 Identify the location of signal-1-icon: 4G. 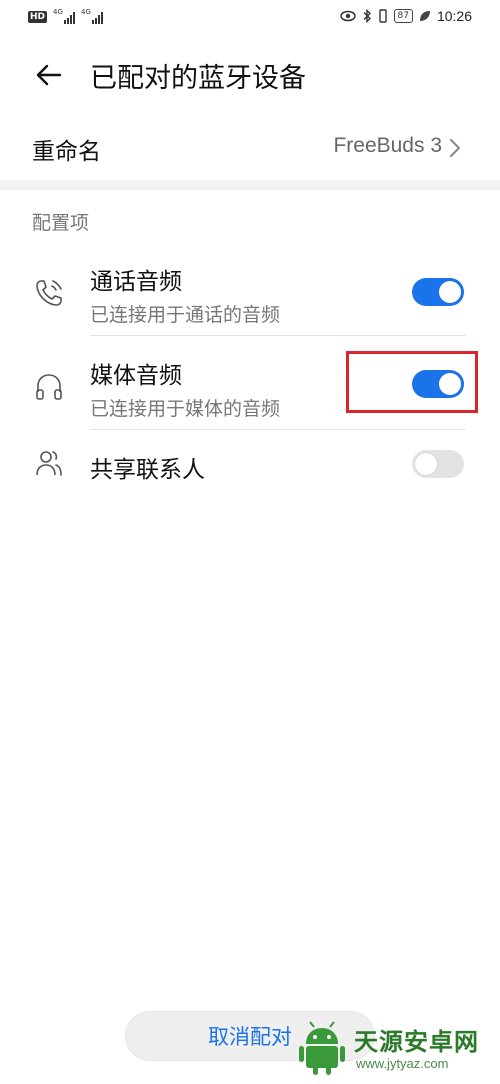
(64, 16).